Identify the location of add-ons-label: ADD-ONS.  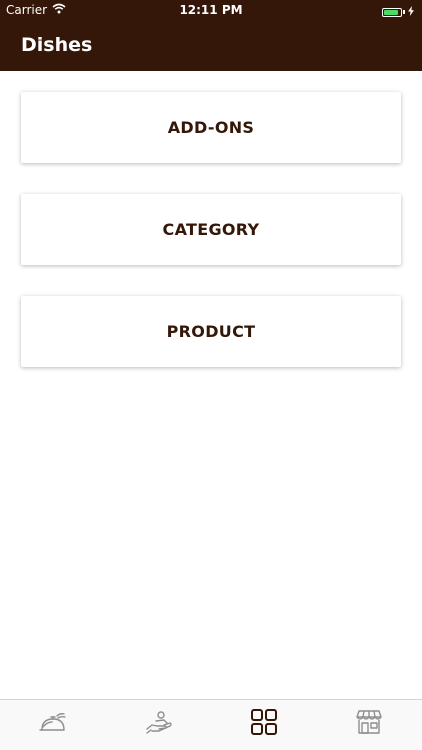
(211, 127).